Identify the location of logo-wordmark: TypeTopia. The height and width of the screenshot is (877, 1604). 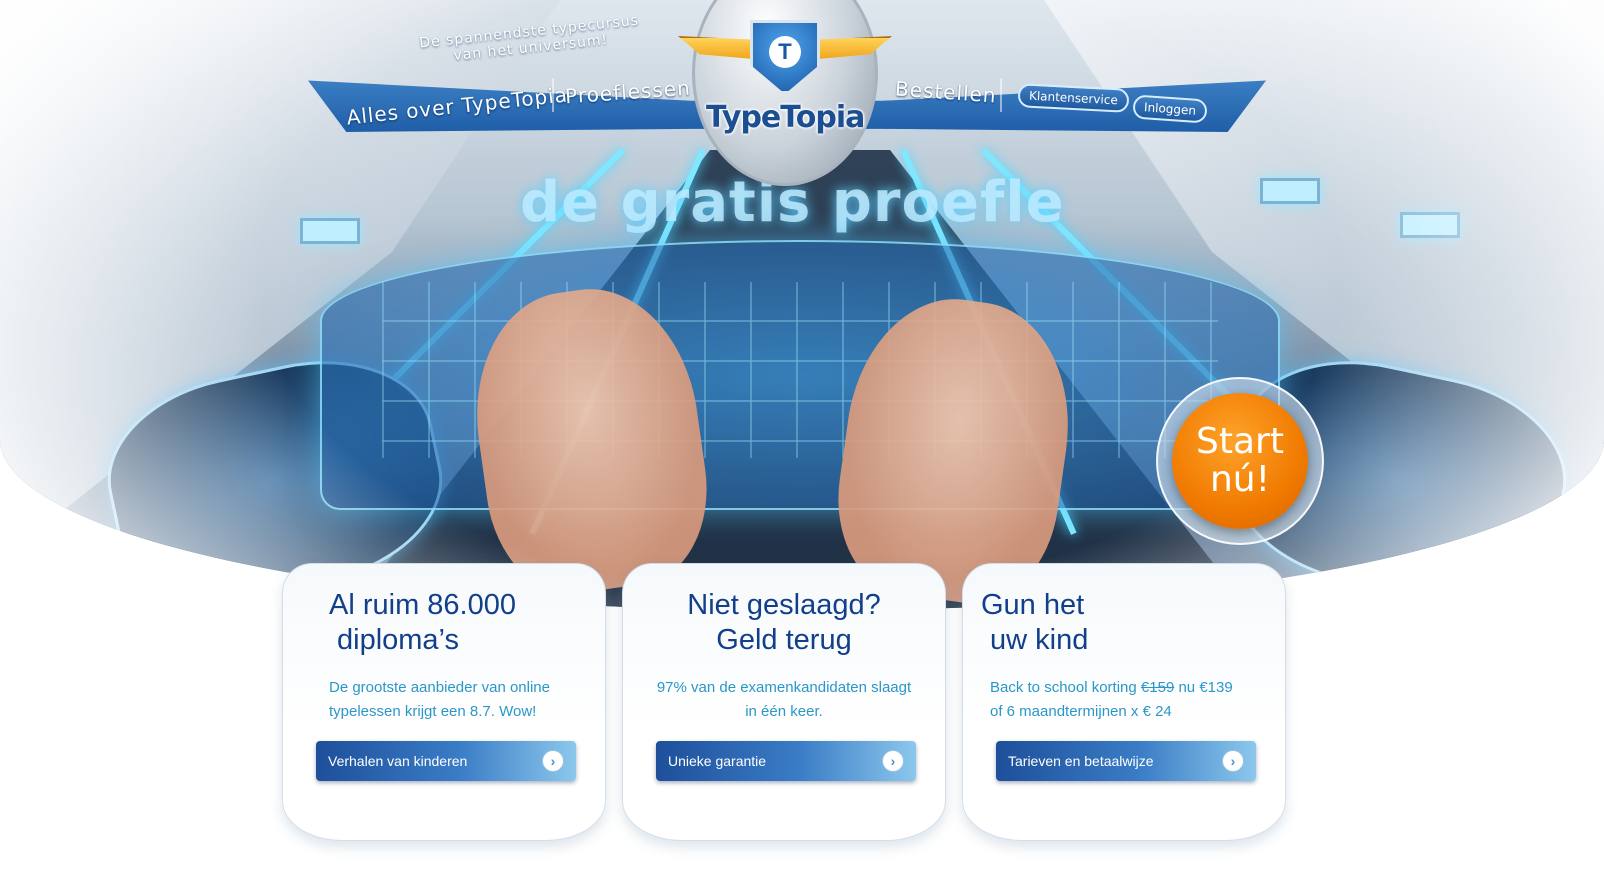
(785, 117).